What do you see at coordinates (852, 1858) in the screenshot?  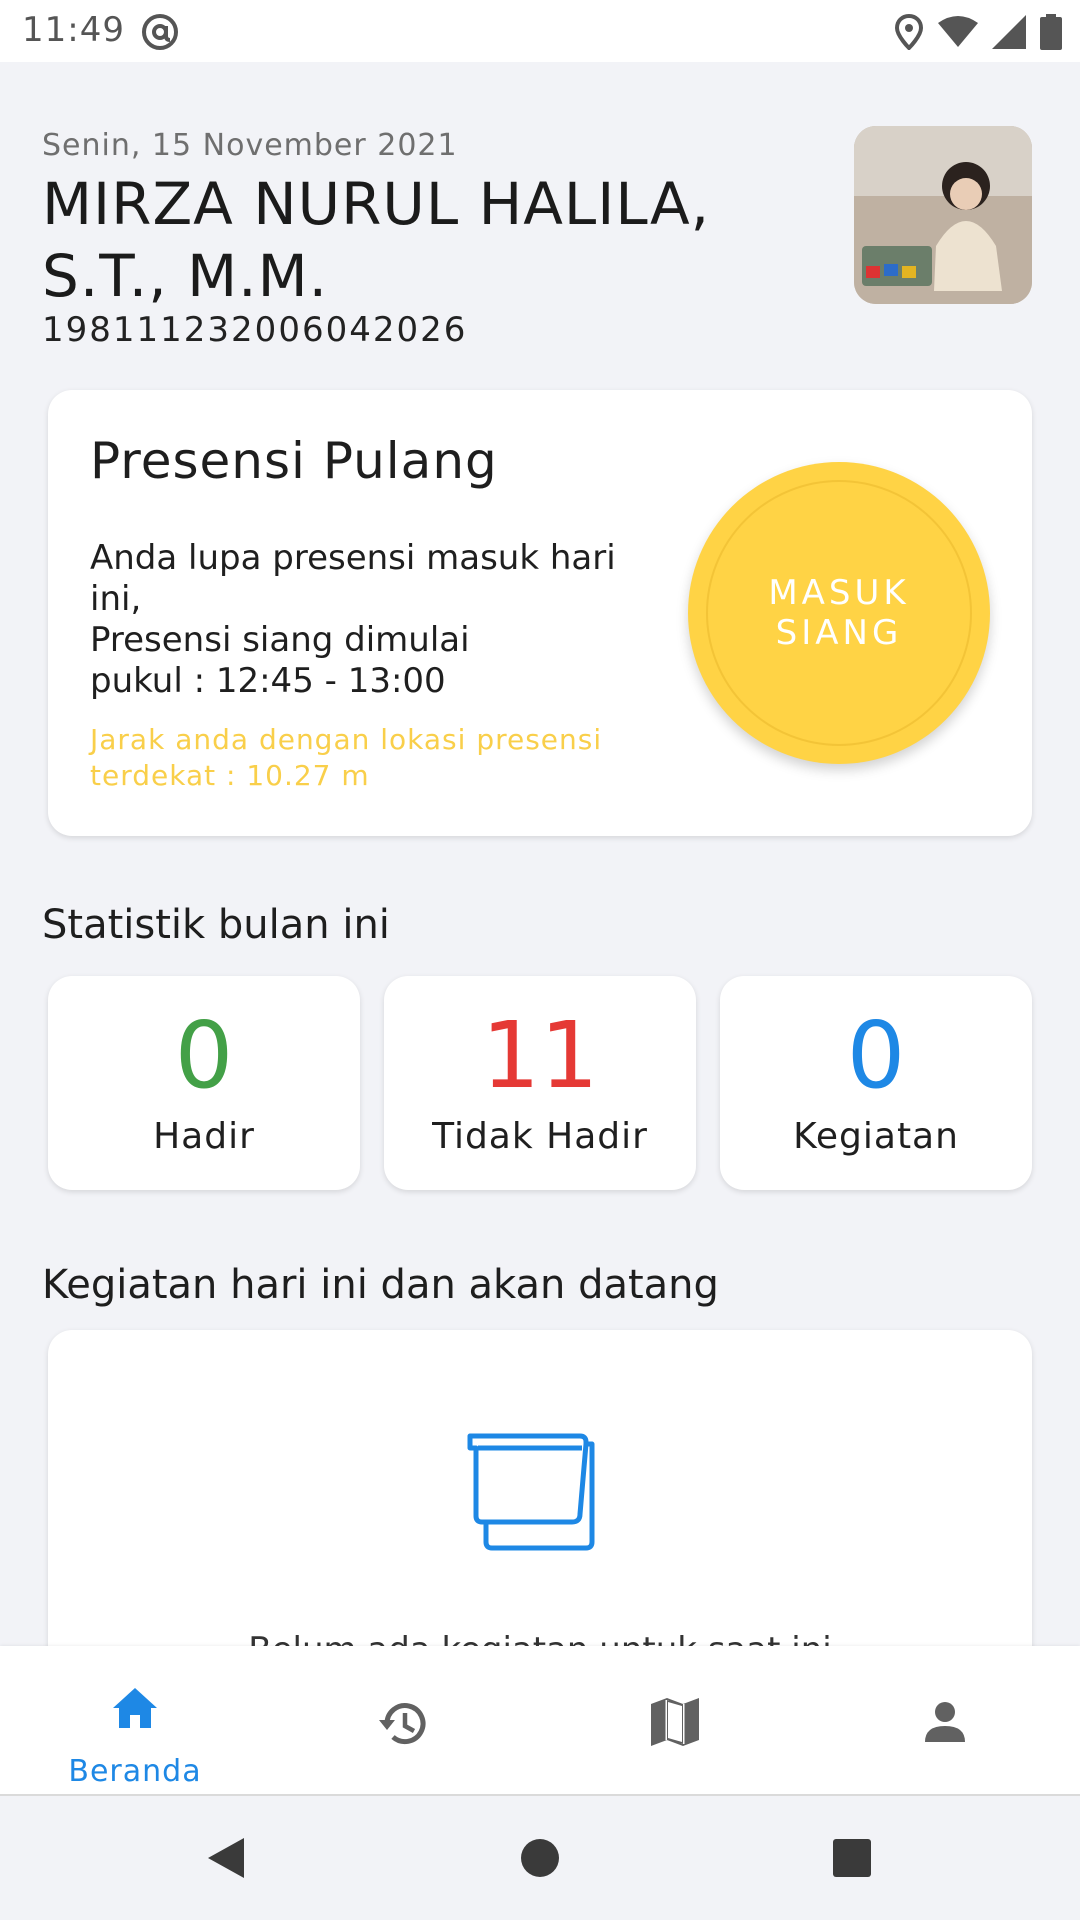 I see `recents-icon` at bounding box center [852, 1858].